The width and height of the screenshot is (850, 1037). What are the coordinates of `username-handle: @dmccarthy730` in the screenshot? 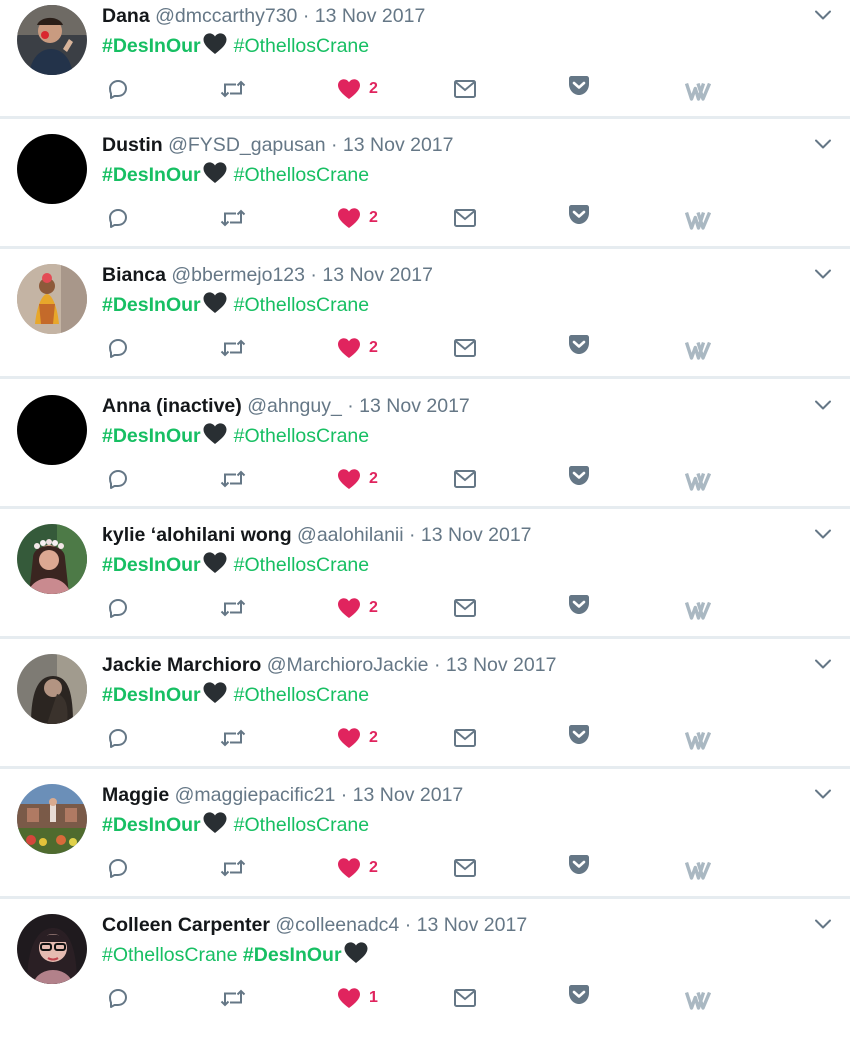 It's located at (226, 16).